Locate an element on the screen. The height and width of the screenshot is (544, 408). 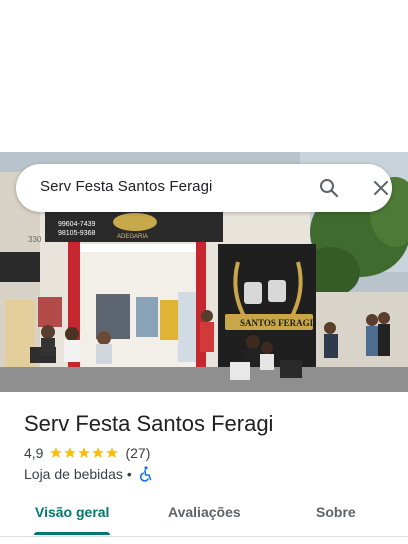
sign-phone-2: 98105-9368 is located at coordinates (76, 233).